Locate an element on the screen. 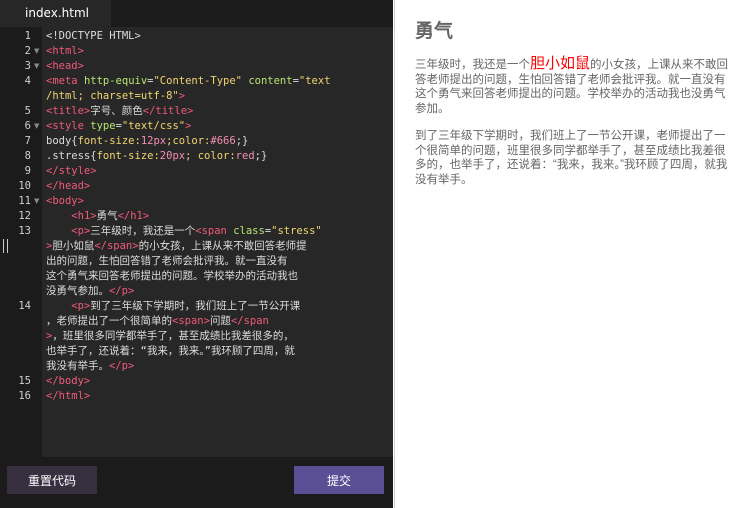 The height and width of the screenshot is (508, 747). line-number: 4 is located at coordinates (27, 81).